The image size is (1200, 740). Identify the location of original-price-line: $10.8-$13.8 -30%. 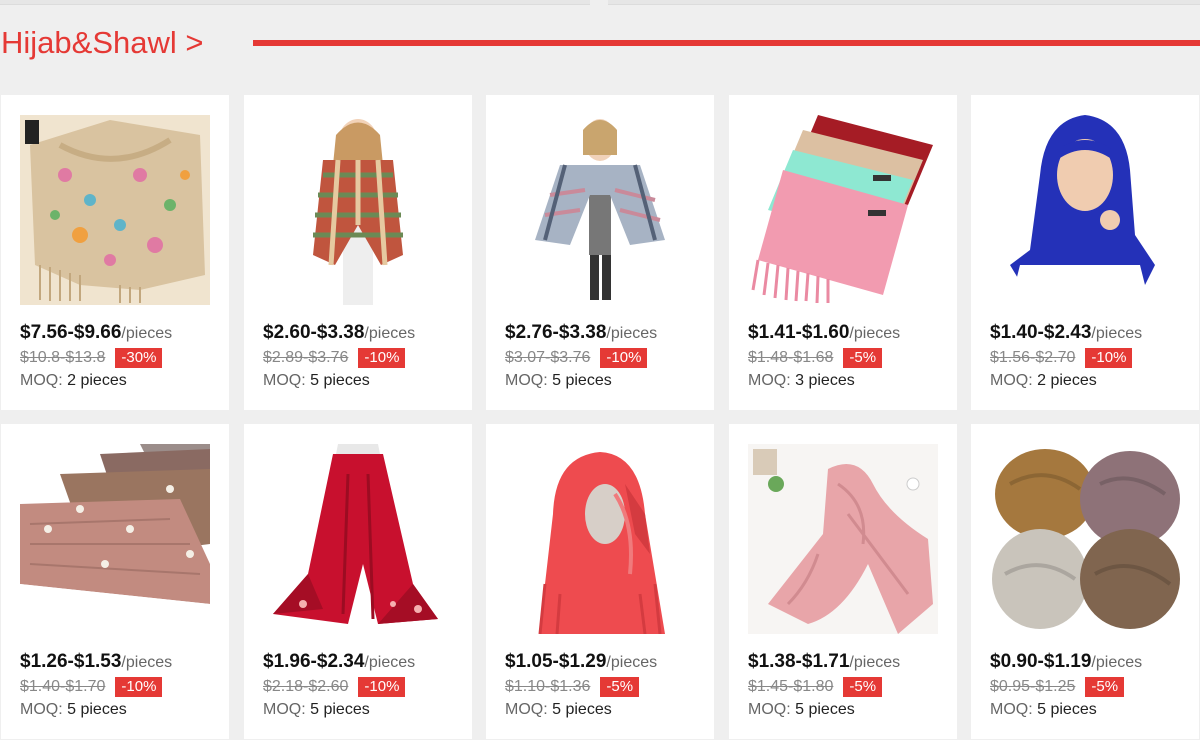
(91, 359).